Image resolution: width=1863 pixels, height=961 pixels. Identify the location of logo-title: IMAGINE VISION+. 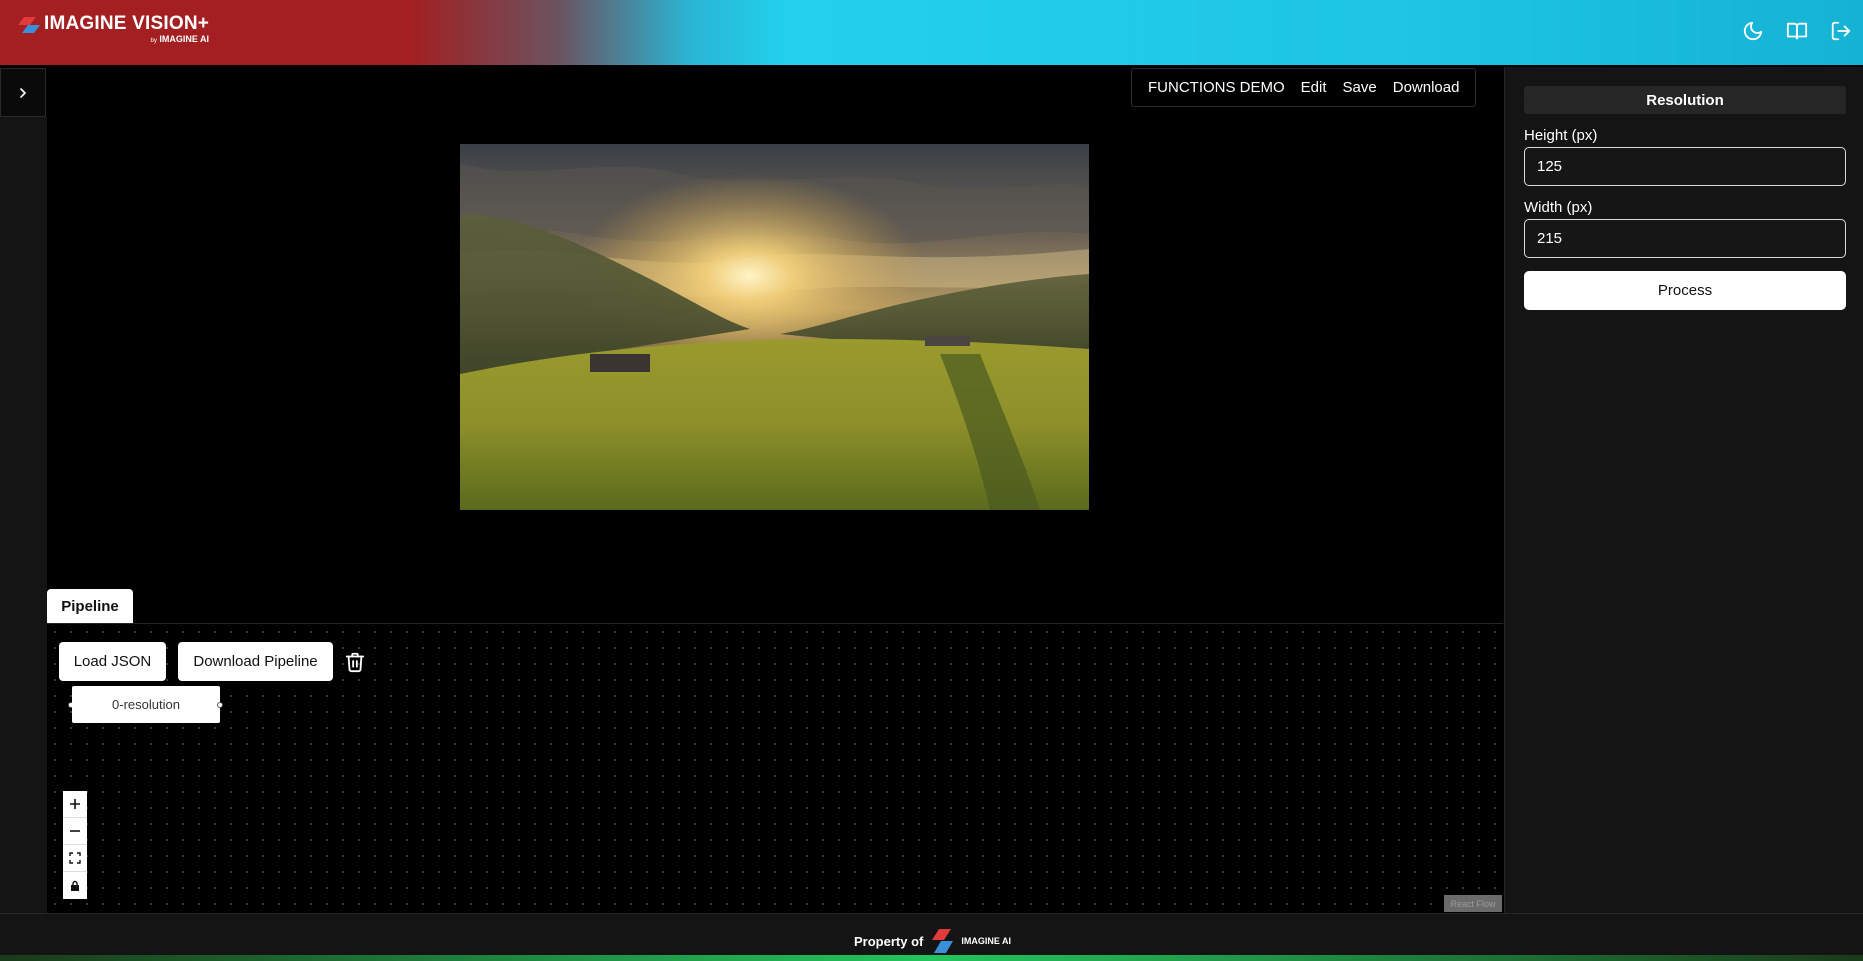
(127, 23).